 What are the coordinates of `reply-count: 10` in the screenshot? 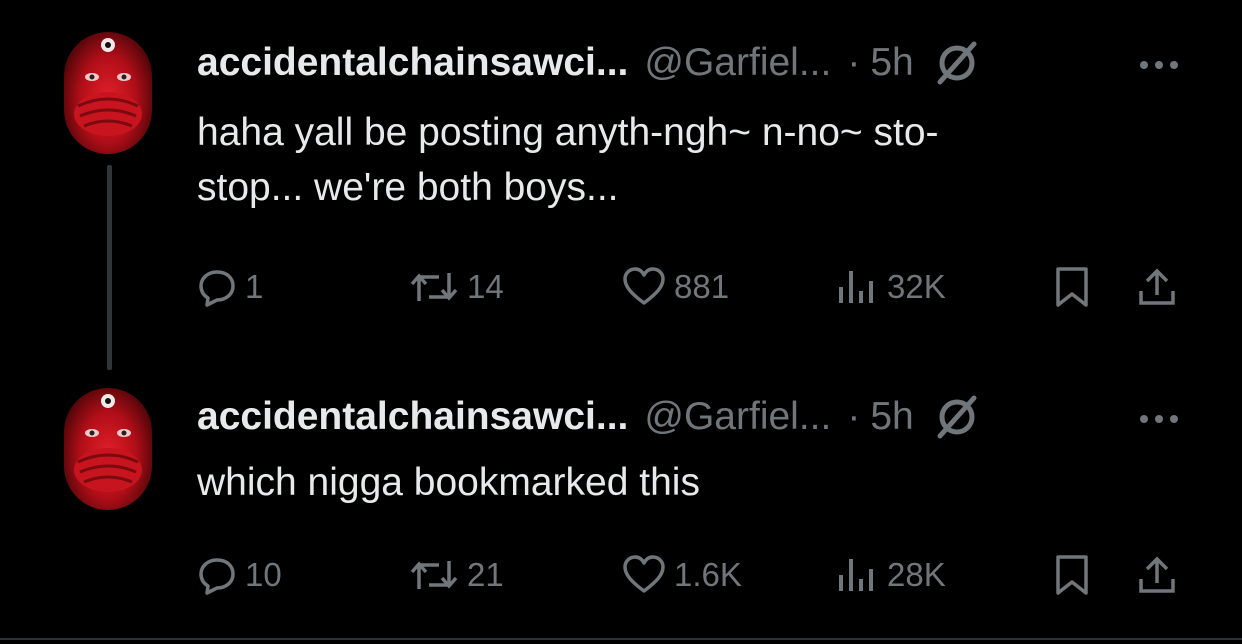 It's located at (263, 574).